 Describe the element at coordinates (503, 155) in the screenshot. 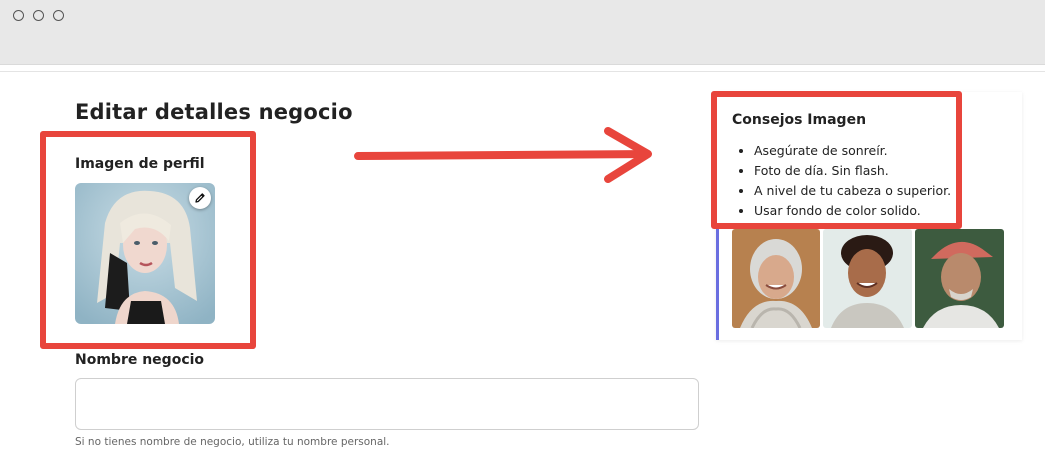

I see `annotation-arrow` at that location.